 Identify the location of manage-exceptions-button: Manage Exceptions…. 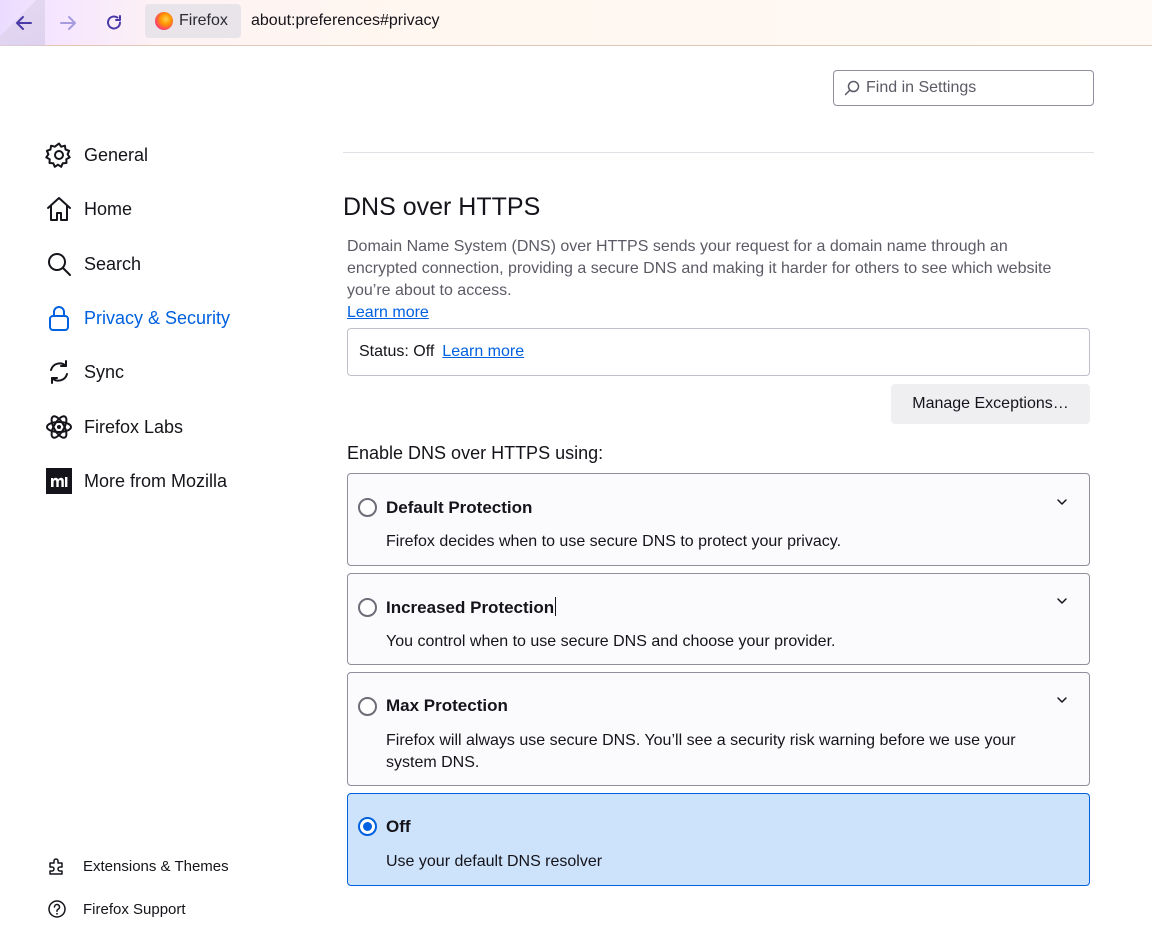
(990, 404).